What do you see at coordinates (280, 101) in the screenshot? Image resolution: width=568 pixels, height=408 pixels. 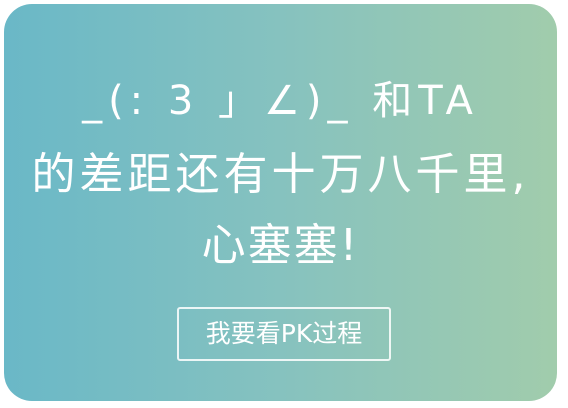 I see `emoticon-headline: _(: 3 」∠)_ 和TA` at bounding box center [280, 101].